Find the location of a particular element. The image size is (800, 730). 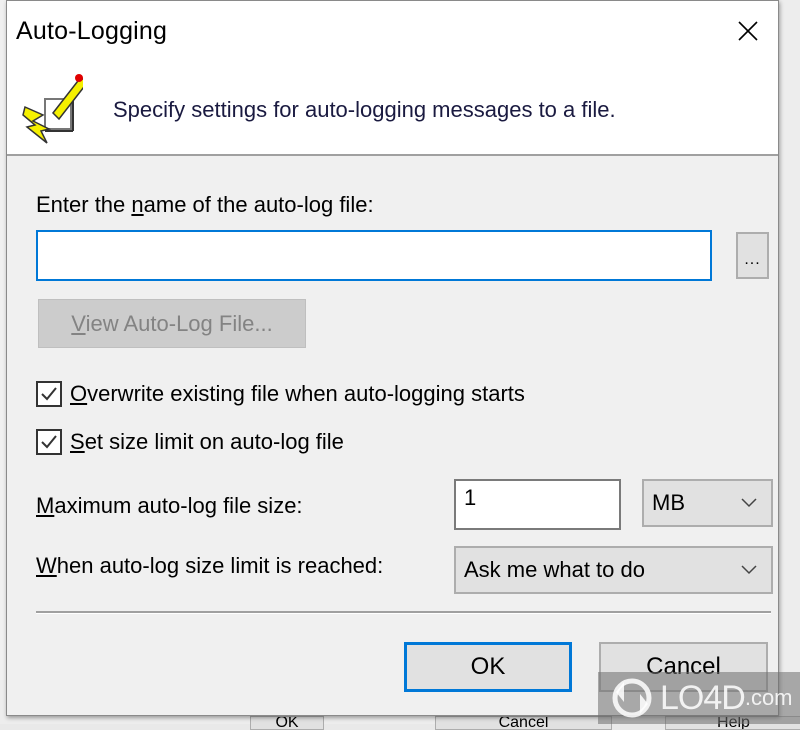

size-limit-checkbox is located at coordinates (49, 442).